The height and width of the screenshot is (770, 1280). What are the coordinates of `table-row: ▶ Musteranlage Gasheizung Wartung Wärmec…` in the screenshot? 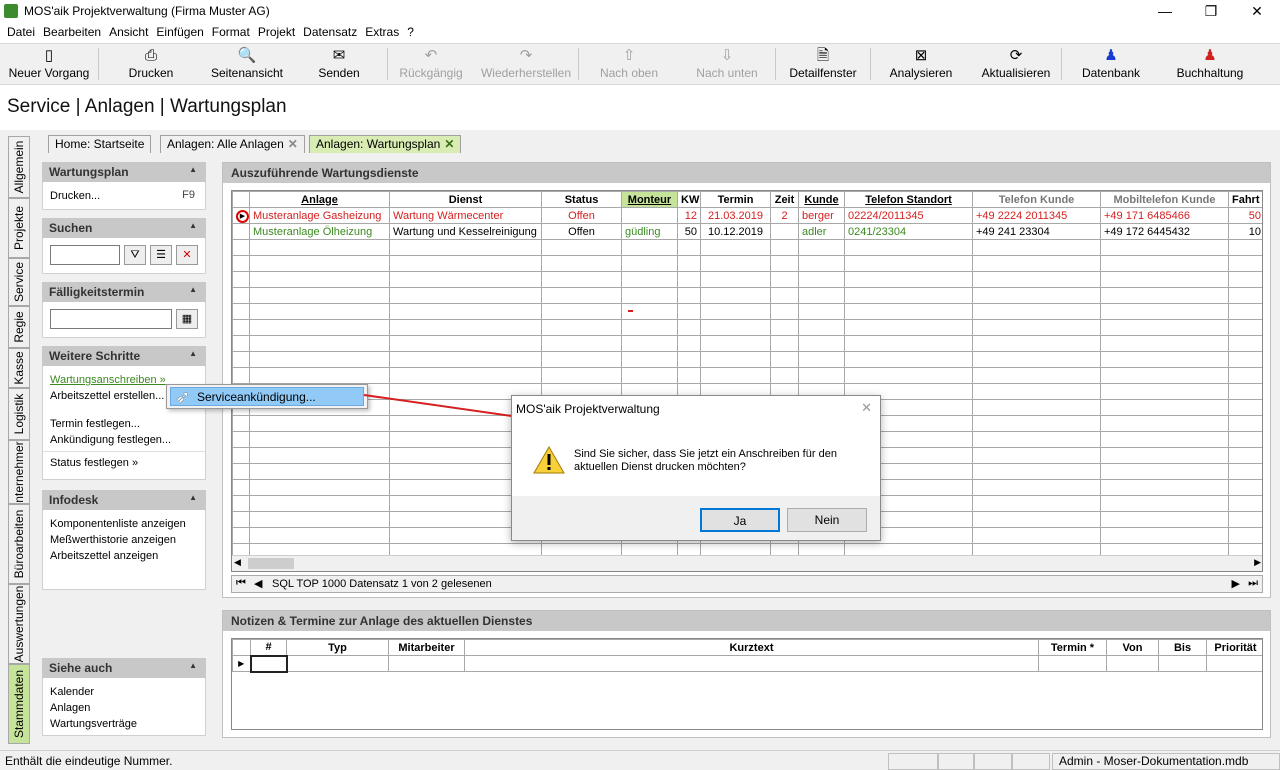 It's located at (747, 215).